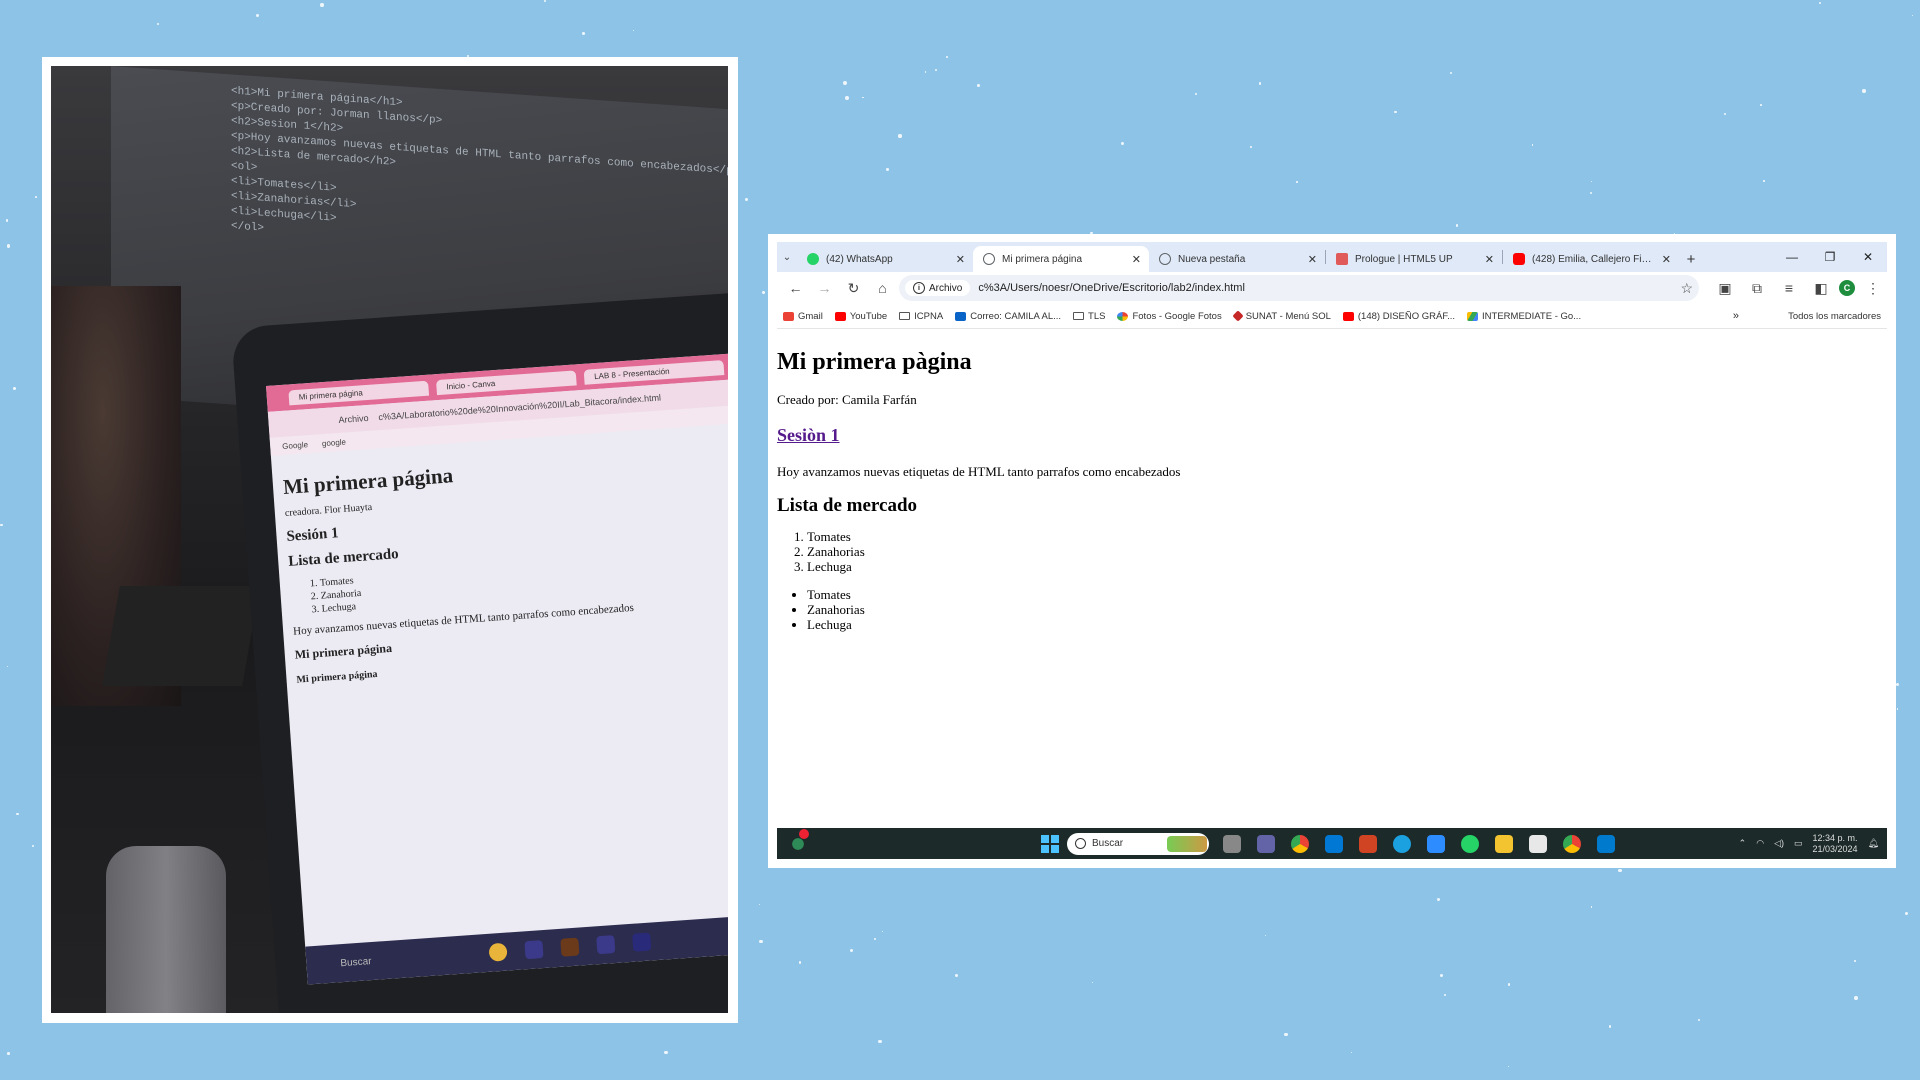 This screenshot has width=1920, height=1080. What do you see at coordinates (1757, 288) in the screenshot?
I see `extensions-icon: ⧉` at bounding box center [1757, 288].